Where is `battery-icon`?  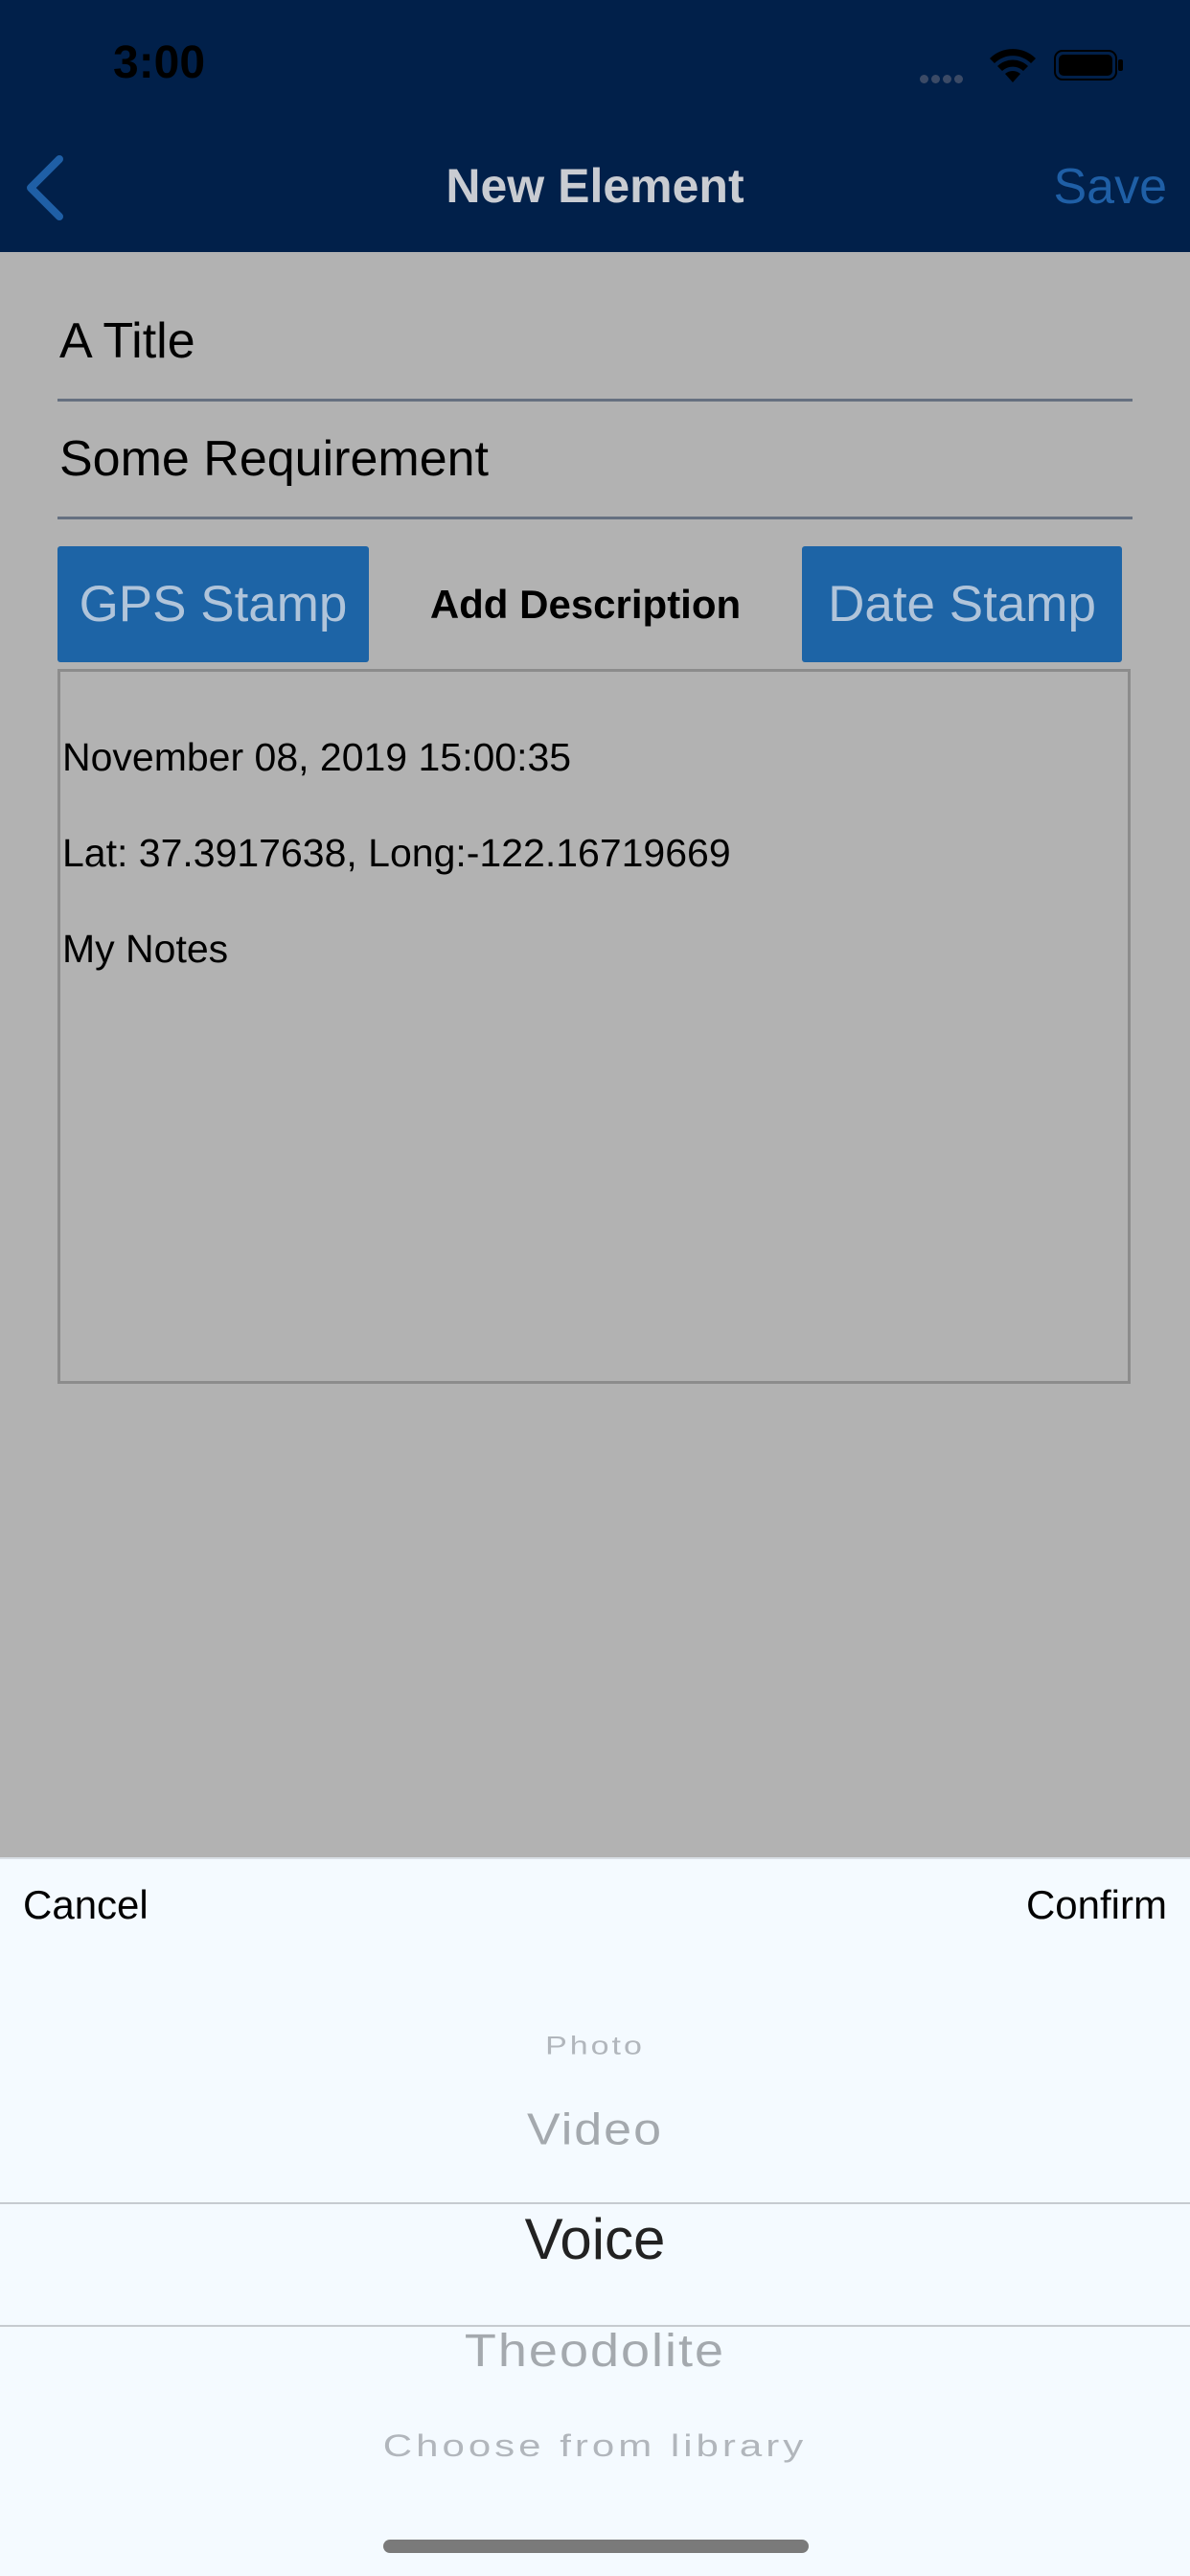
battery-icon is located at coordinates (1089, 65).